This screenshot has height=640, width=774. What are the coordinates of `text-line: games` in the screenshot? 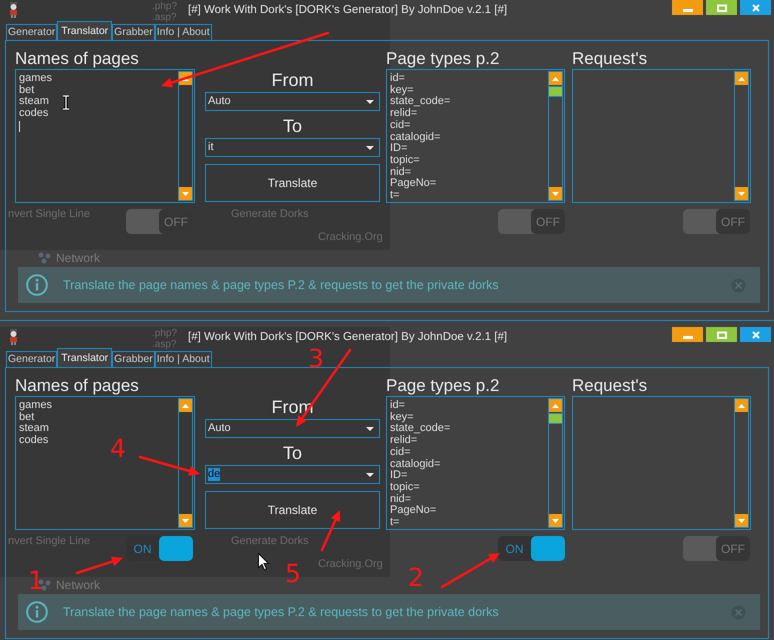 It's located at (35, 79).